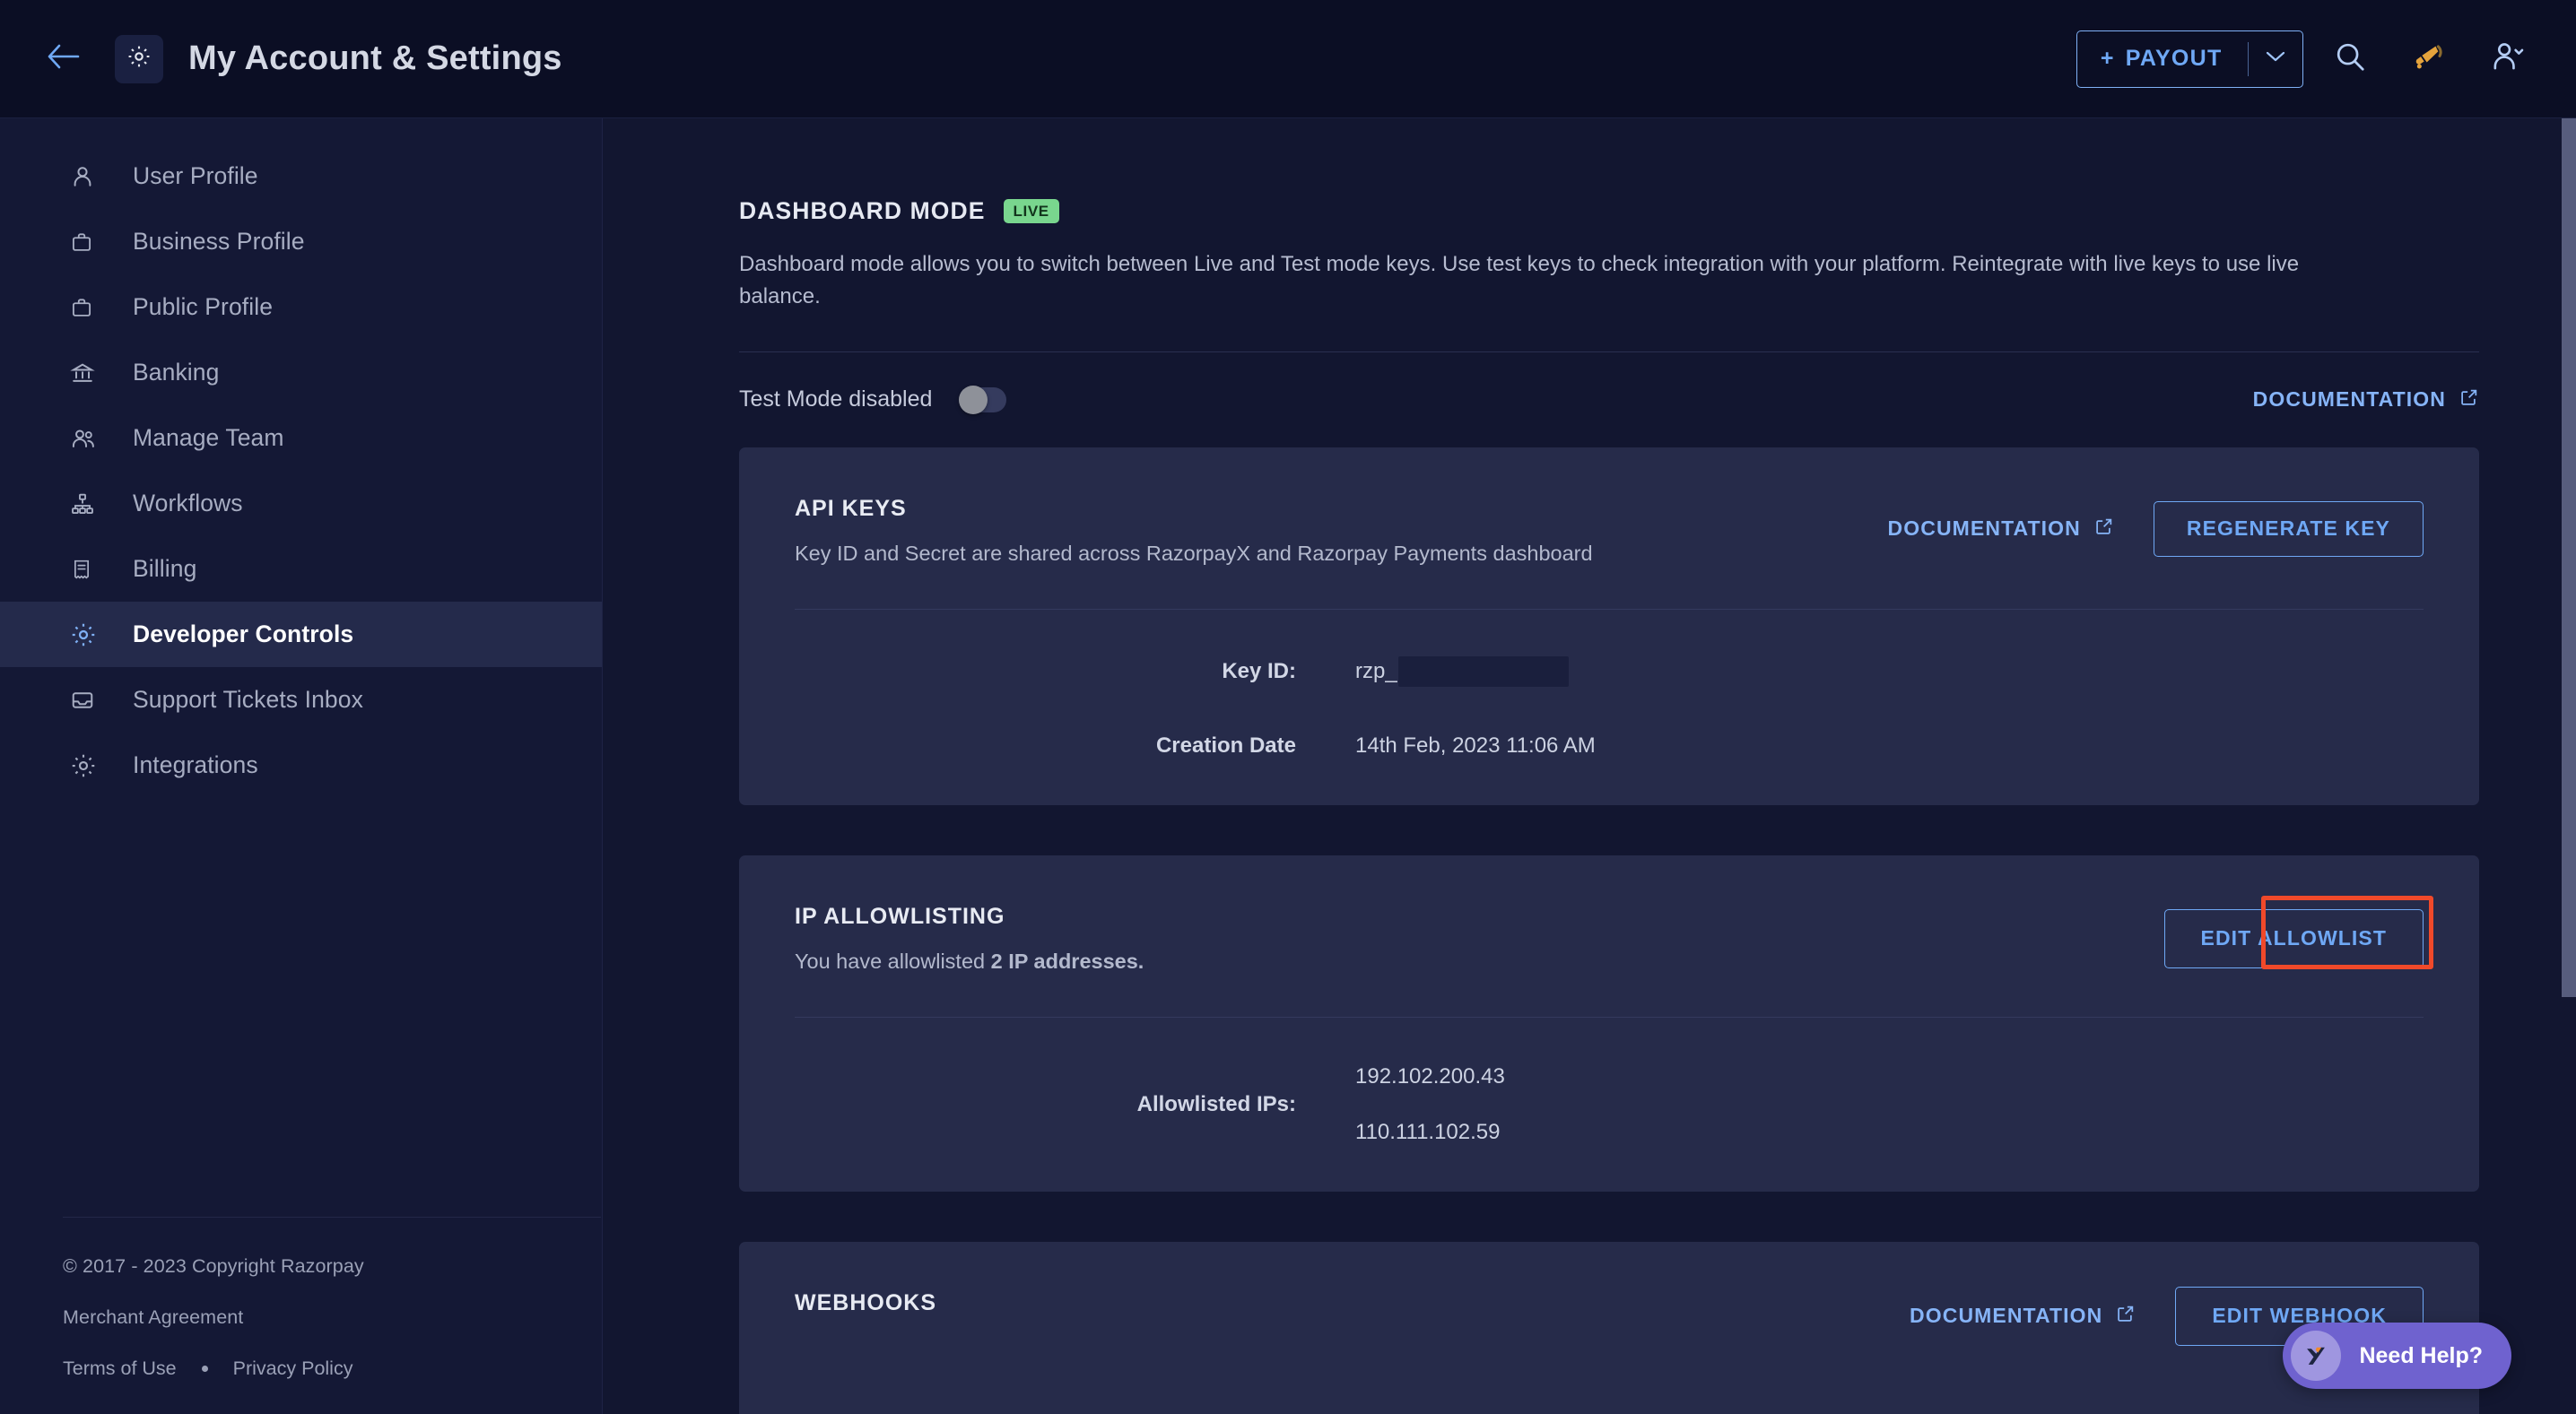 The width and height of the screenshot is (2576, 1414). Describe the element at coordinates (2366, 399) in the screenshot. I see `dashboard-mode-documentation-link: DOCUMENTATION` at that location.